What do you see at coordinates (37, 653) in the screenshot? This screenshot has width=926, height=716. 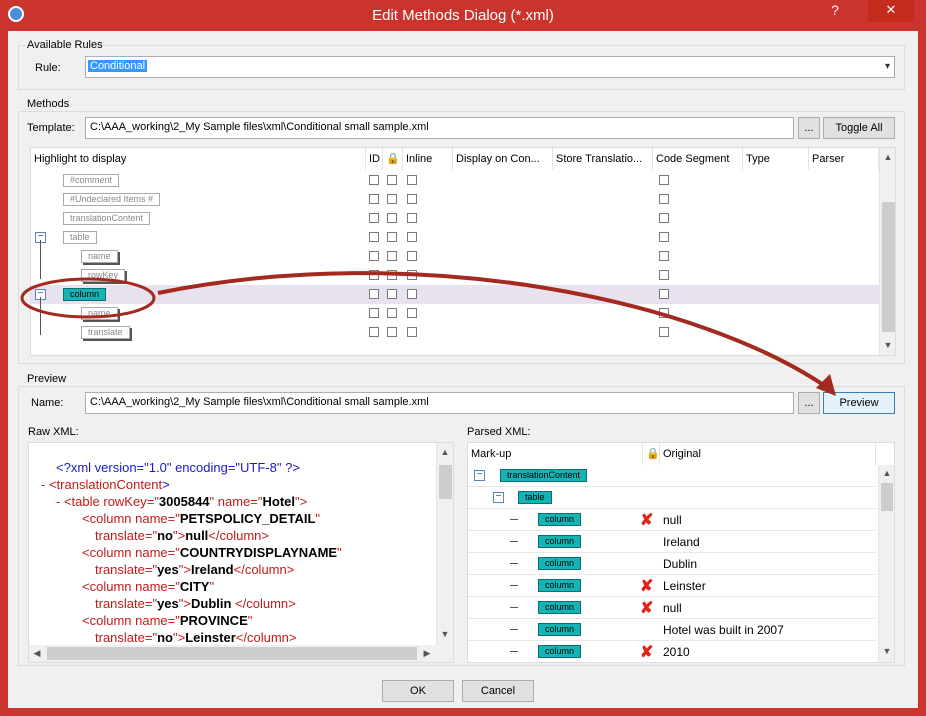 I see `scroll-left-icon: ◀` at bounding box center [37, 653].